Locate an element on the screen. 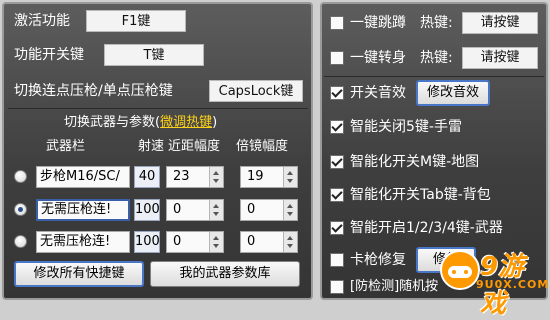 This screenshot has height=320, width=550. gun-fix-checkbox is located at coordinates (337, 260).